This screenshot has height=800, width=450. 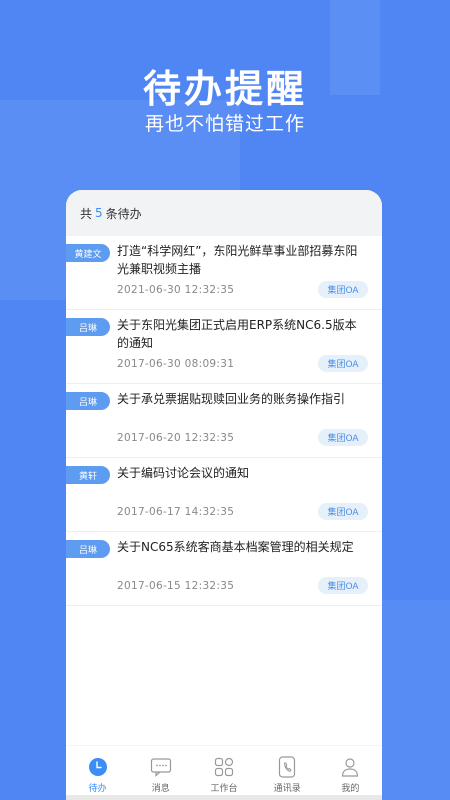 What do you see at coordinates (237, 334) in the screenshot?
I see `todo-title: 关于东阳光集团正式启用ERP系统NC6.5版本的通知` at bounding box center [237, 334].